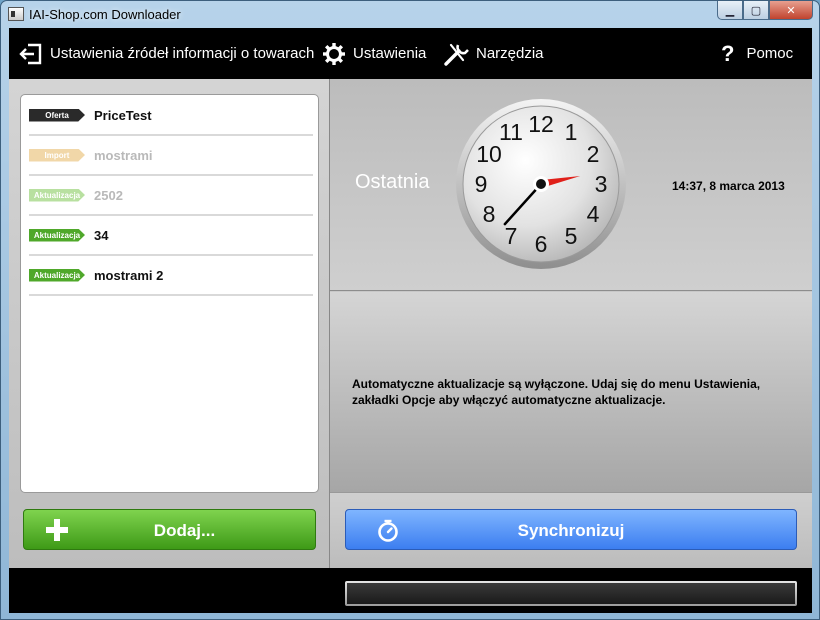 This screenshot has width=820, height=620. I want to click on close-icon: ✕, so click(791, 10).